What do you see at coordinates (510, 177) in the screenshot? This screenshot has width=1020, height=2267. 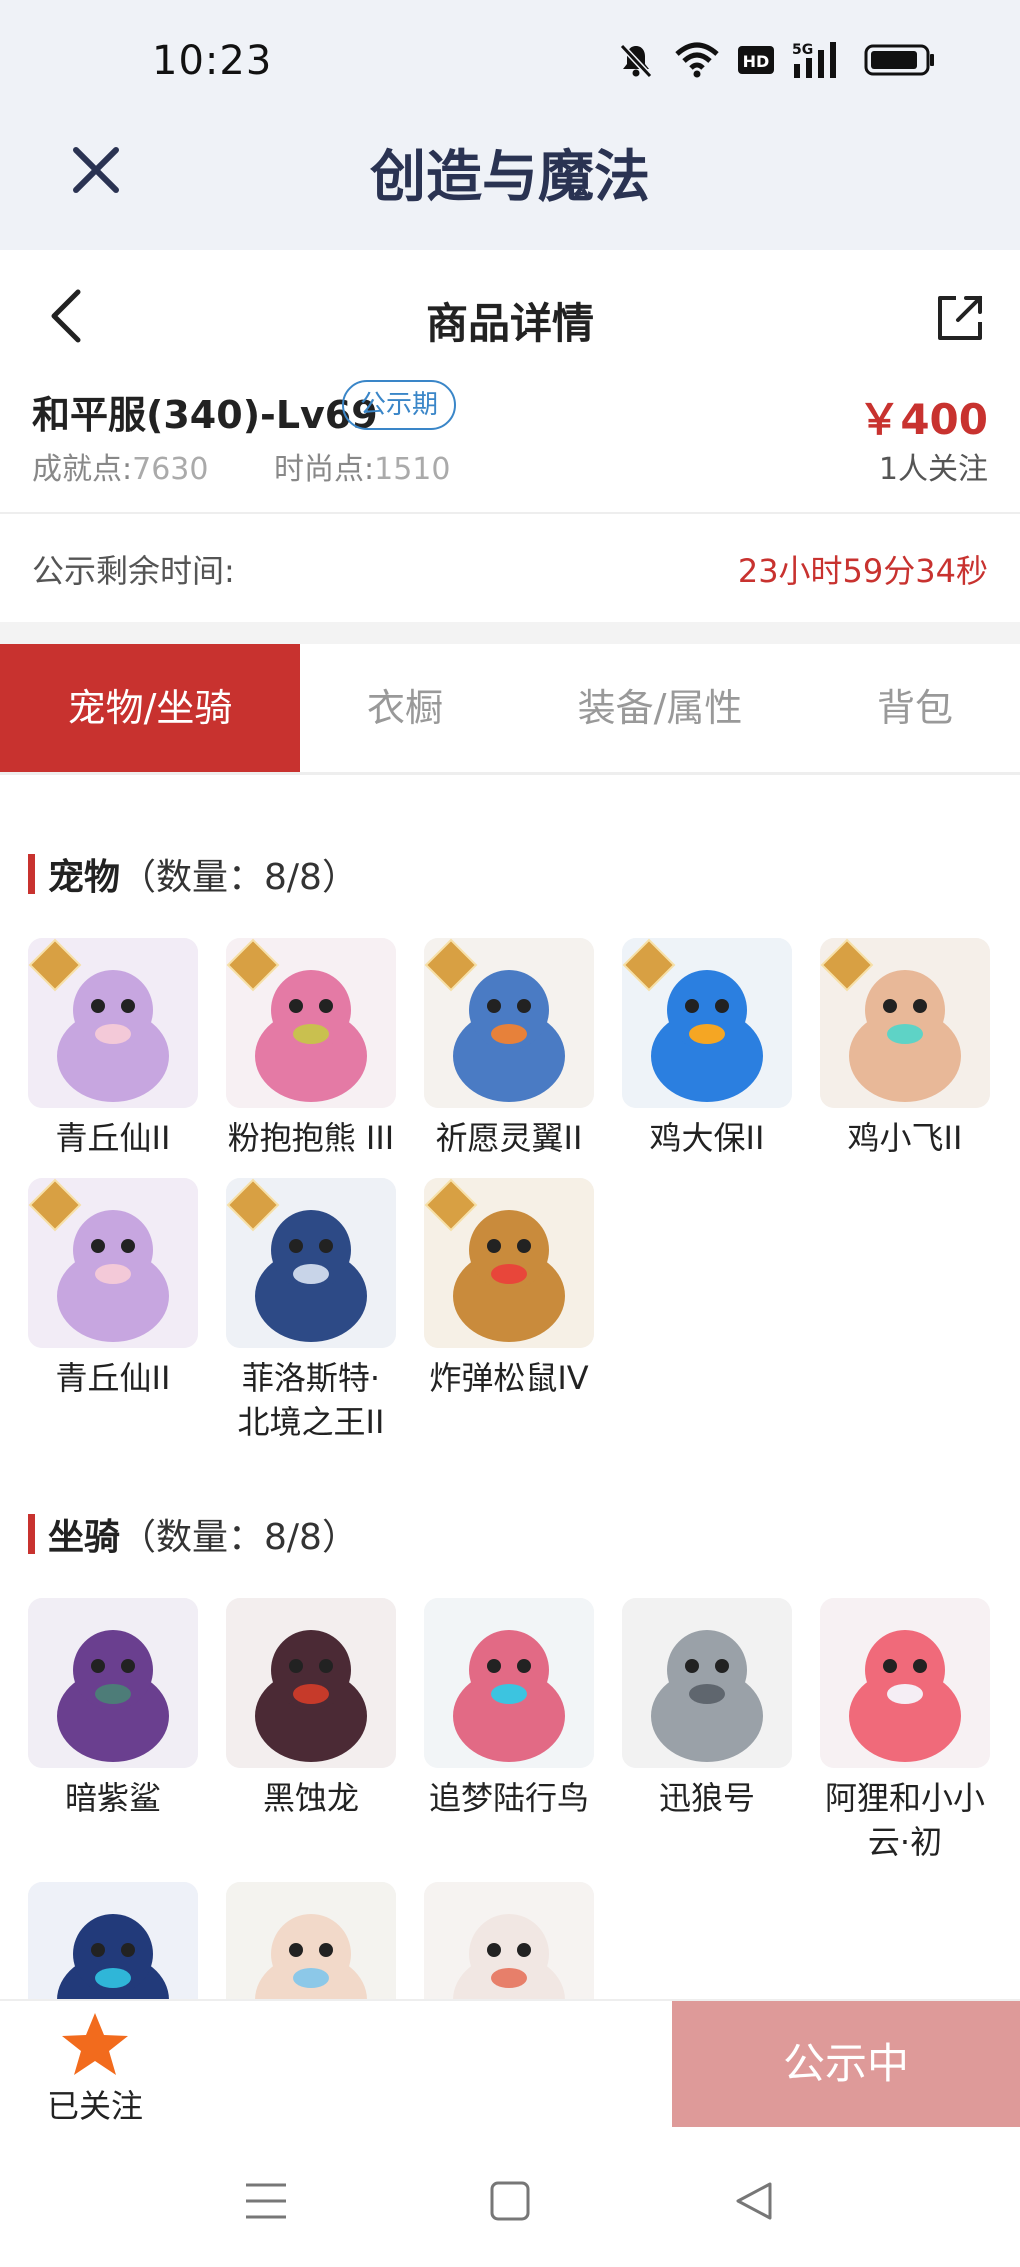 I see `app-title: 创造与魔法` at bounding box center [510, 177].